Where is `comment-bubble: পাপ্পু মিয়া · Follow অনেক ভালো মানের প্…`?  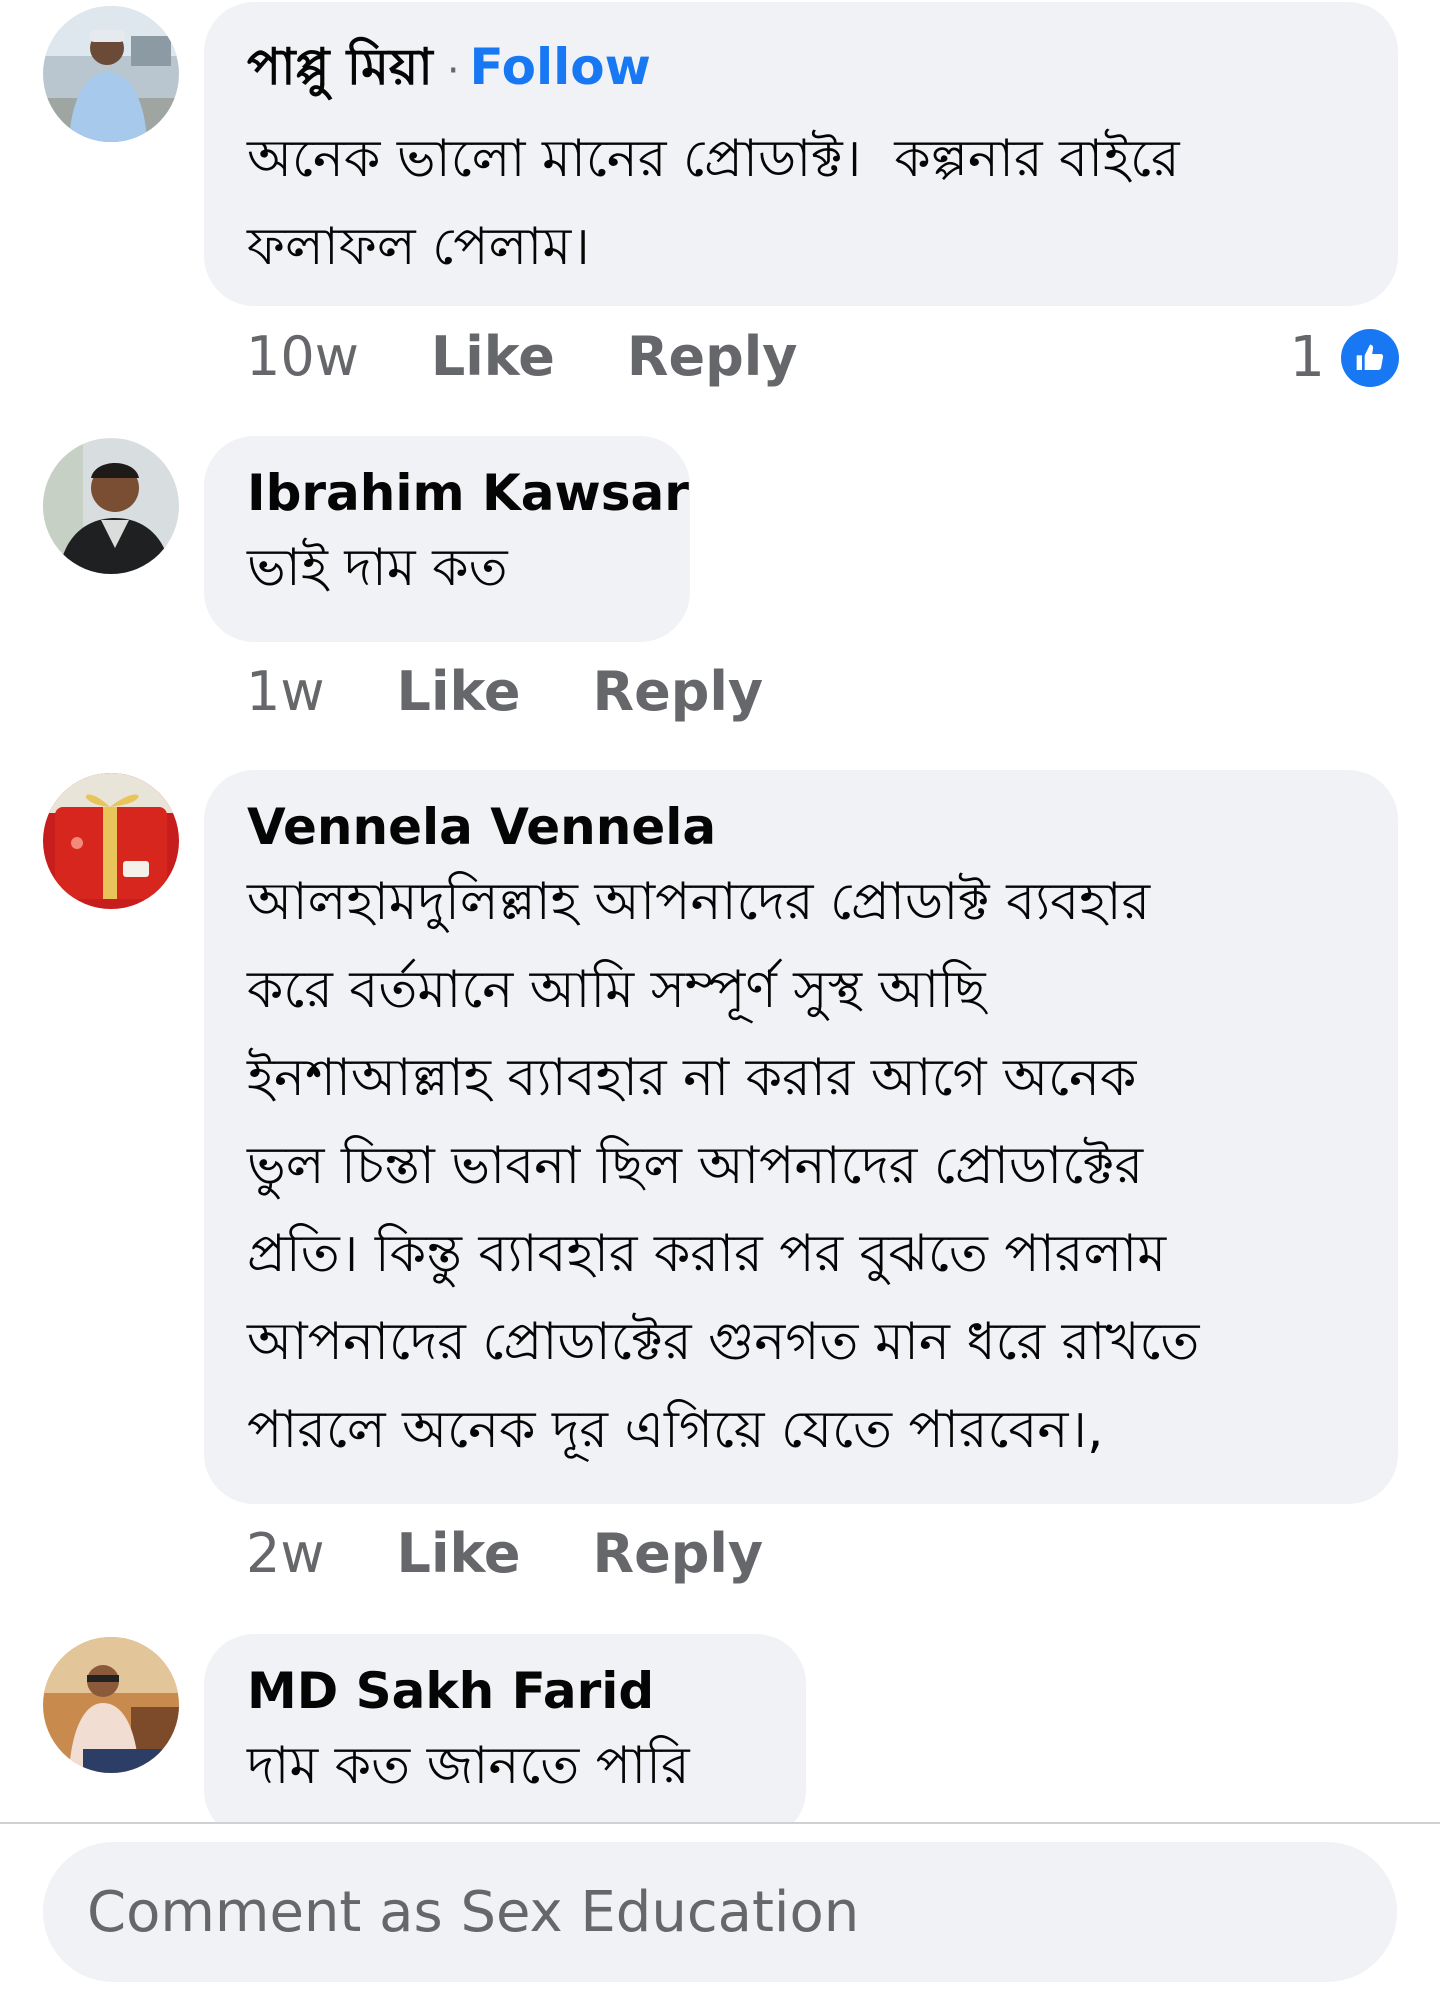
comment-bubble: পাপ্পু মিয়া · Follow অনেক ভালো মানের প্… is located at coordinates (801, 154).